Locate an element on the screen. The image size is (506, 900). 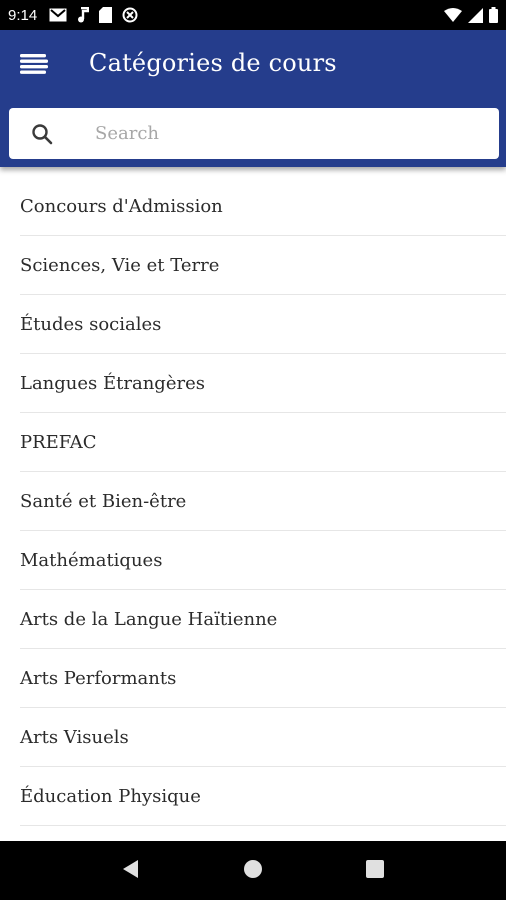
back-icon is located at coordinates (131, 871).